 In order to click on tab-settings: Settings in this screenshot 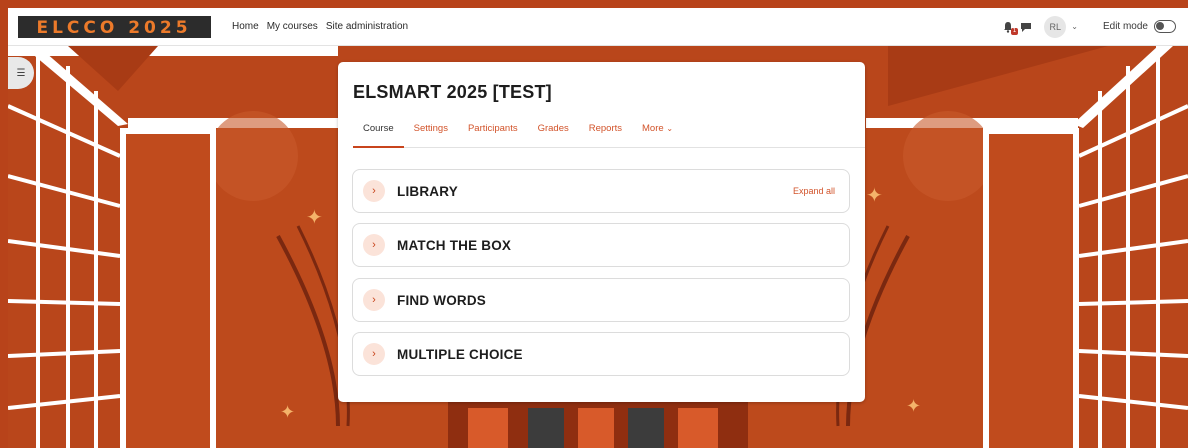, I will do `click(431, 133)`.